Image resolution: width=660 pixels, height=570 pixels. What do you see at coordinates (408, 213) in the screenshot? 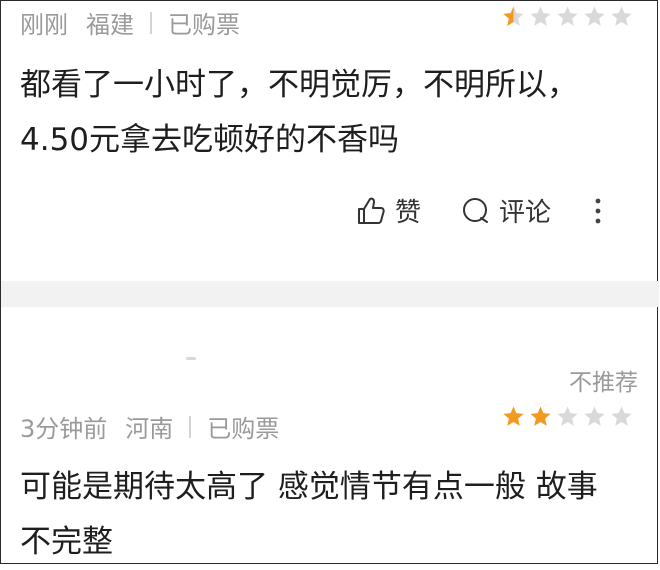
I see `like-label: 赞` at bounding box center [408, 213].